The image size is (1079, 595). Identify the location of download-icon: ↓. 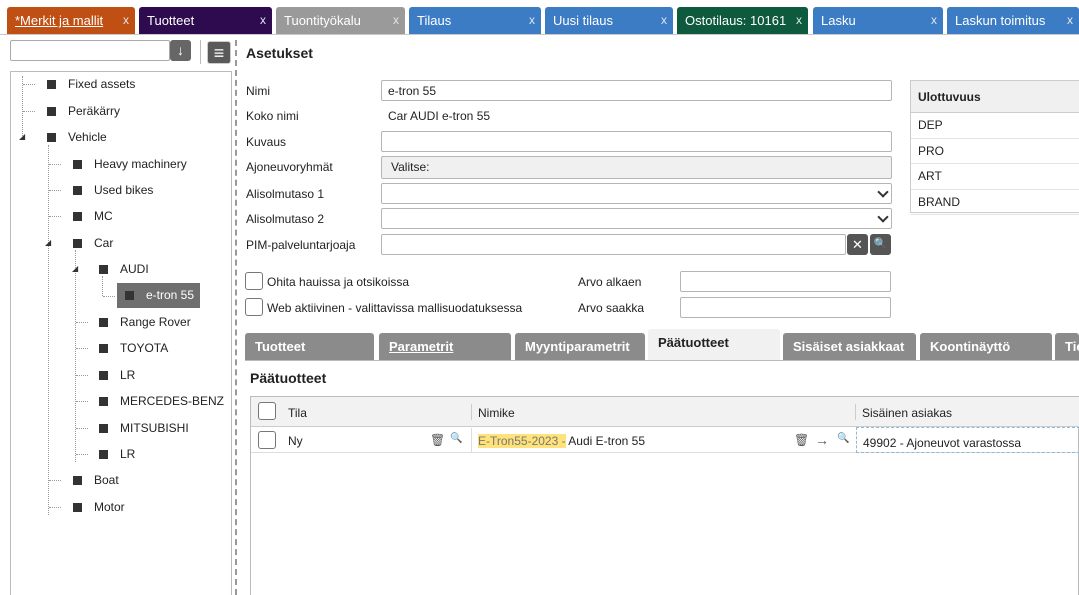
(180, 50).